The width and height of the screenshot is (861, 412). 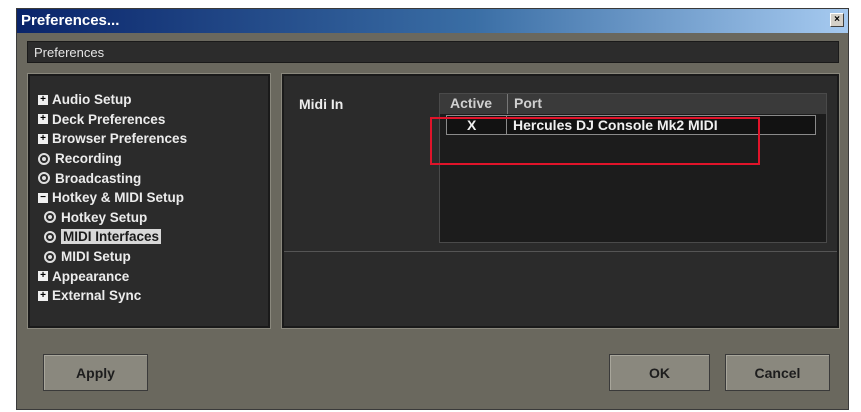 What do you see at coordinates (96, 257) in the screenshot?
I see `tree-item-label: MIDI Setup` at bounding box center [96, 257].